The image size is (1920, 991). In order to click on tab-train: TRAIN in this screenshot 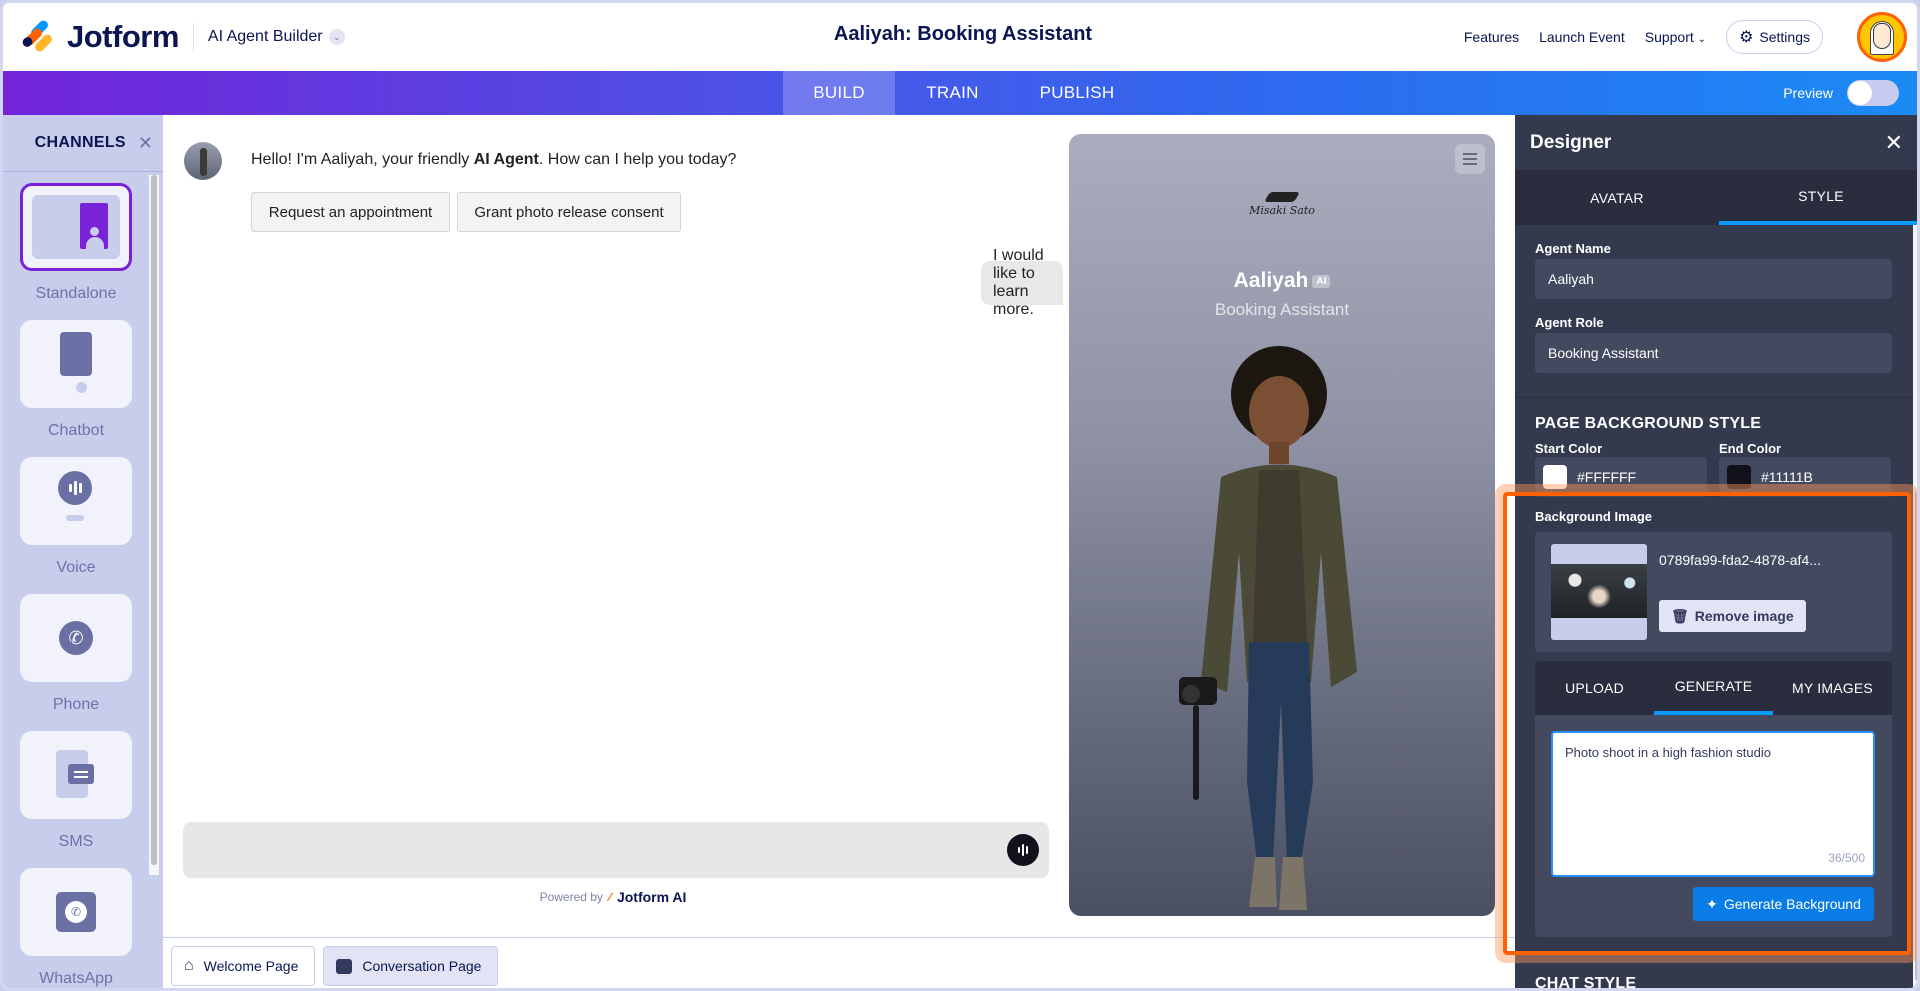, I will do `click(952, 93)`.